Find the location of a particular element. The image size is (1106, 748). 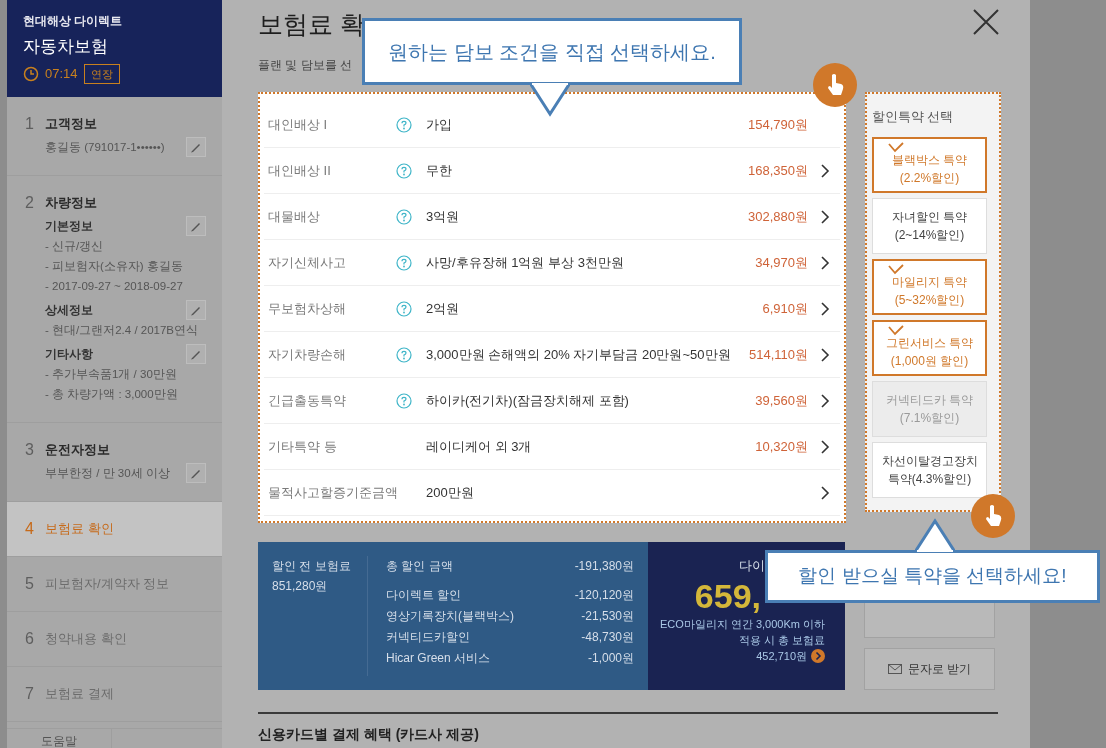

step-title: 청약내용 확인 is located at coordinates (125, 639).